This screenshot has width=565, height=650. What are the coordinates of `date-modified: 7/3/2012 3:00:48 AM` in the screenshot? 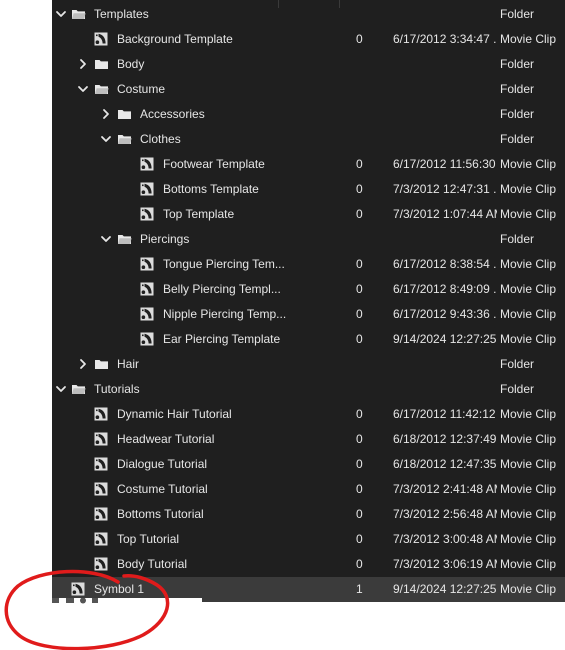 It's located at (445, 539).